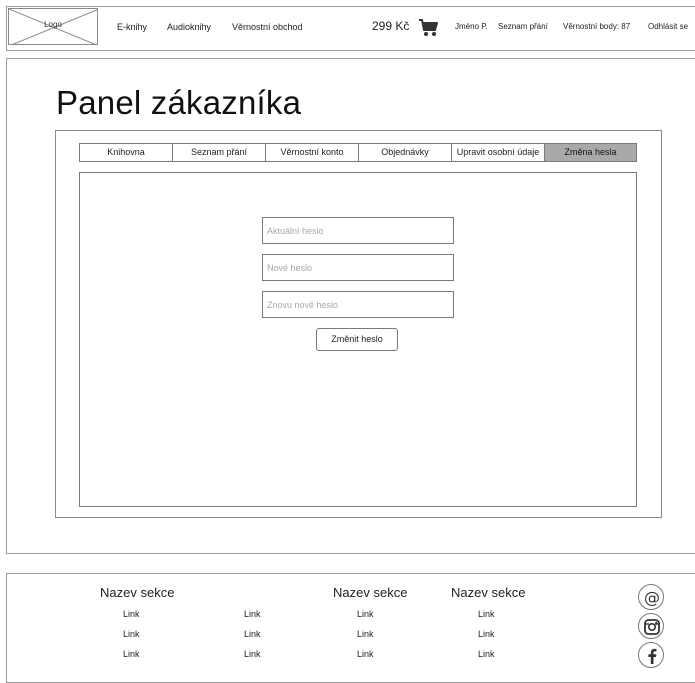 Image resolution: width=695 pixels, height=683 pixels. I want to click on logo: Logo, so click(53, 26).